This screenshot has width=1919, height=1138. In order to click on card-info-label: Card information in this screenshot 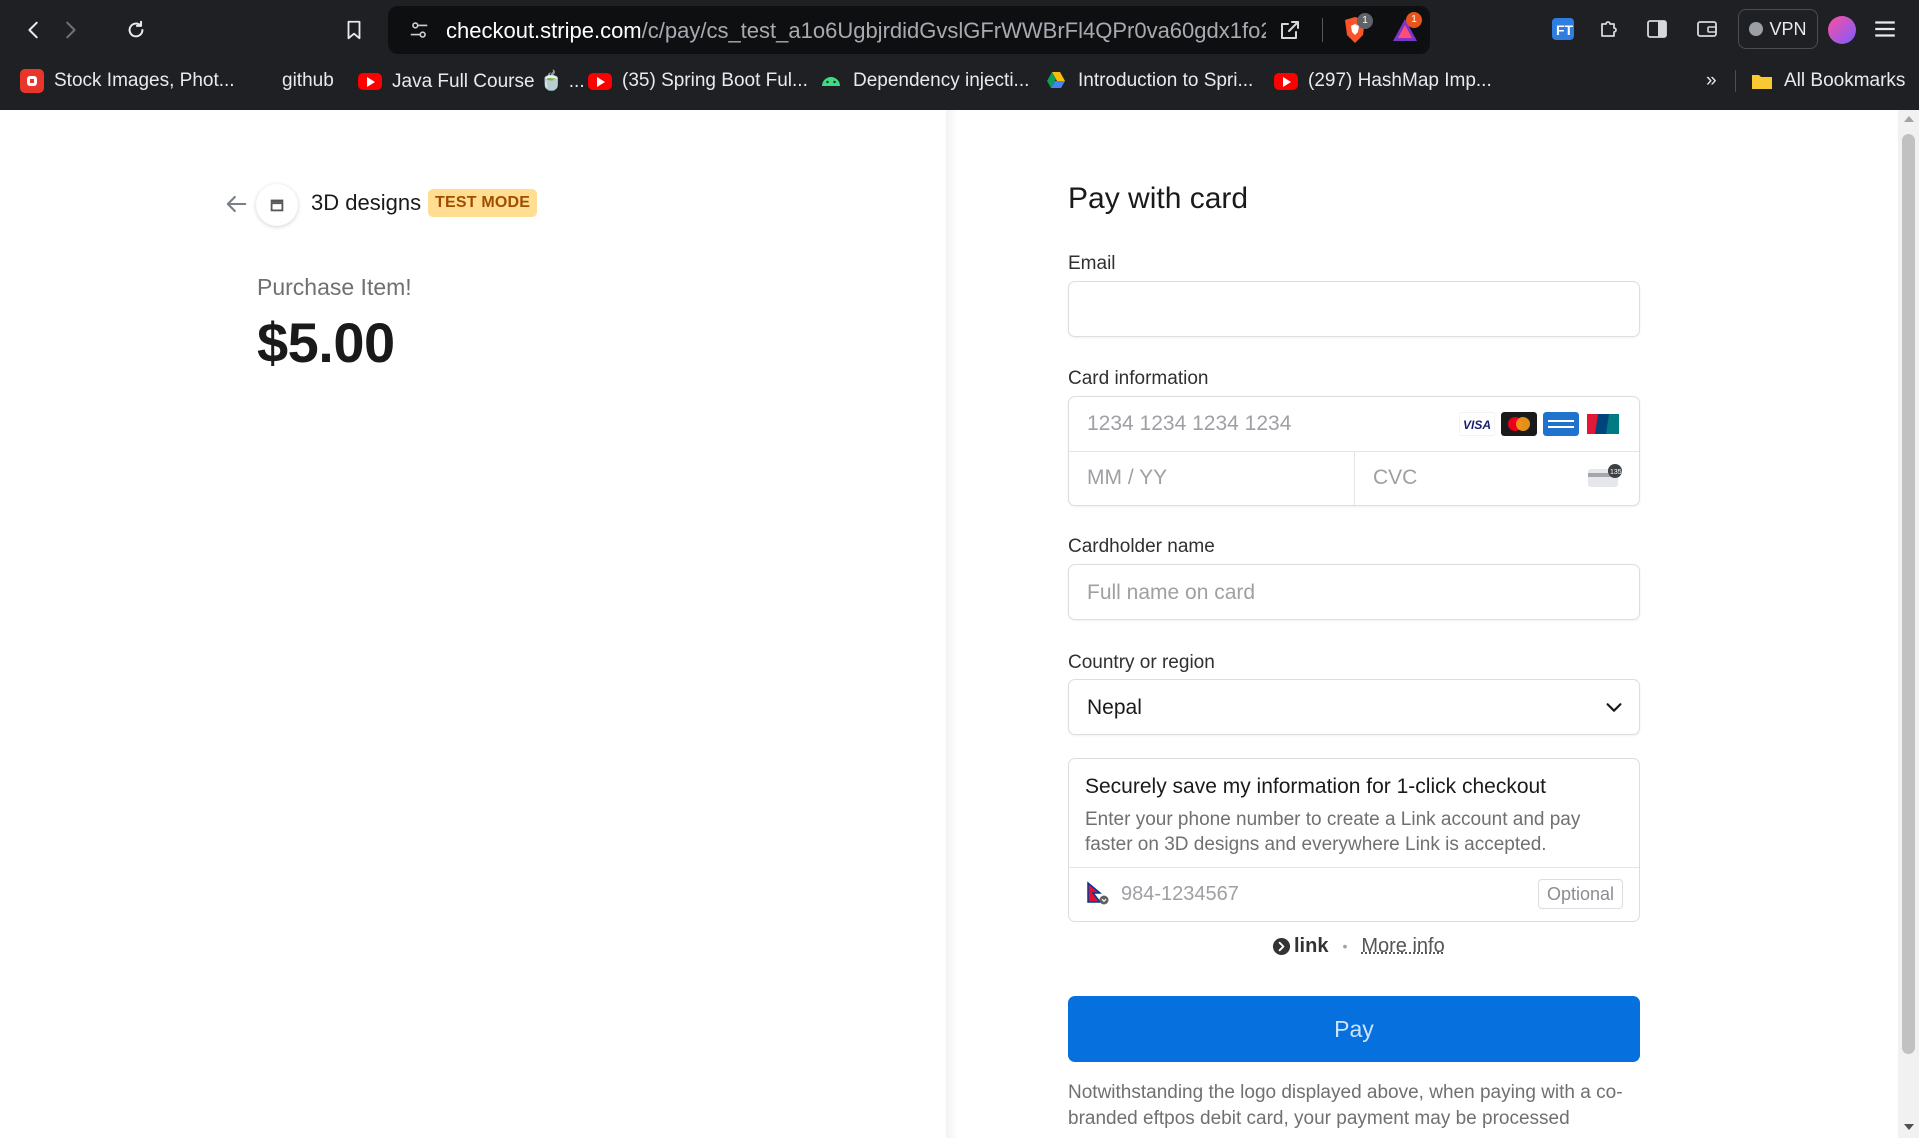, I will do `click(1138, 378)`.